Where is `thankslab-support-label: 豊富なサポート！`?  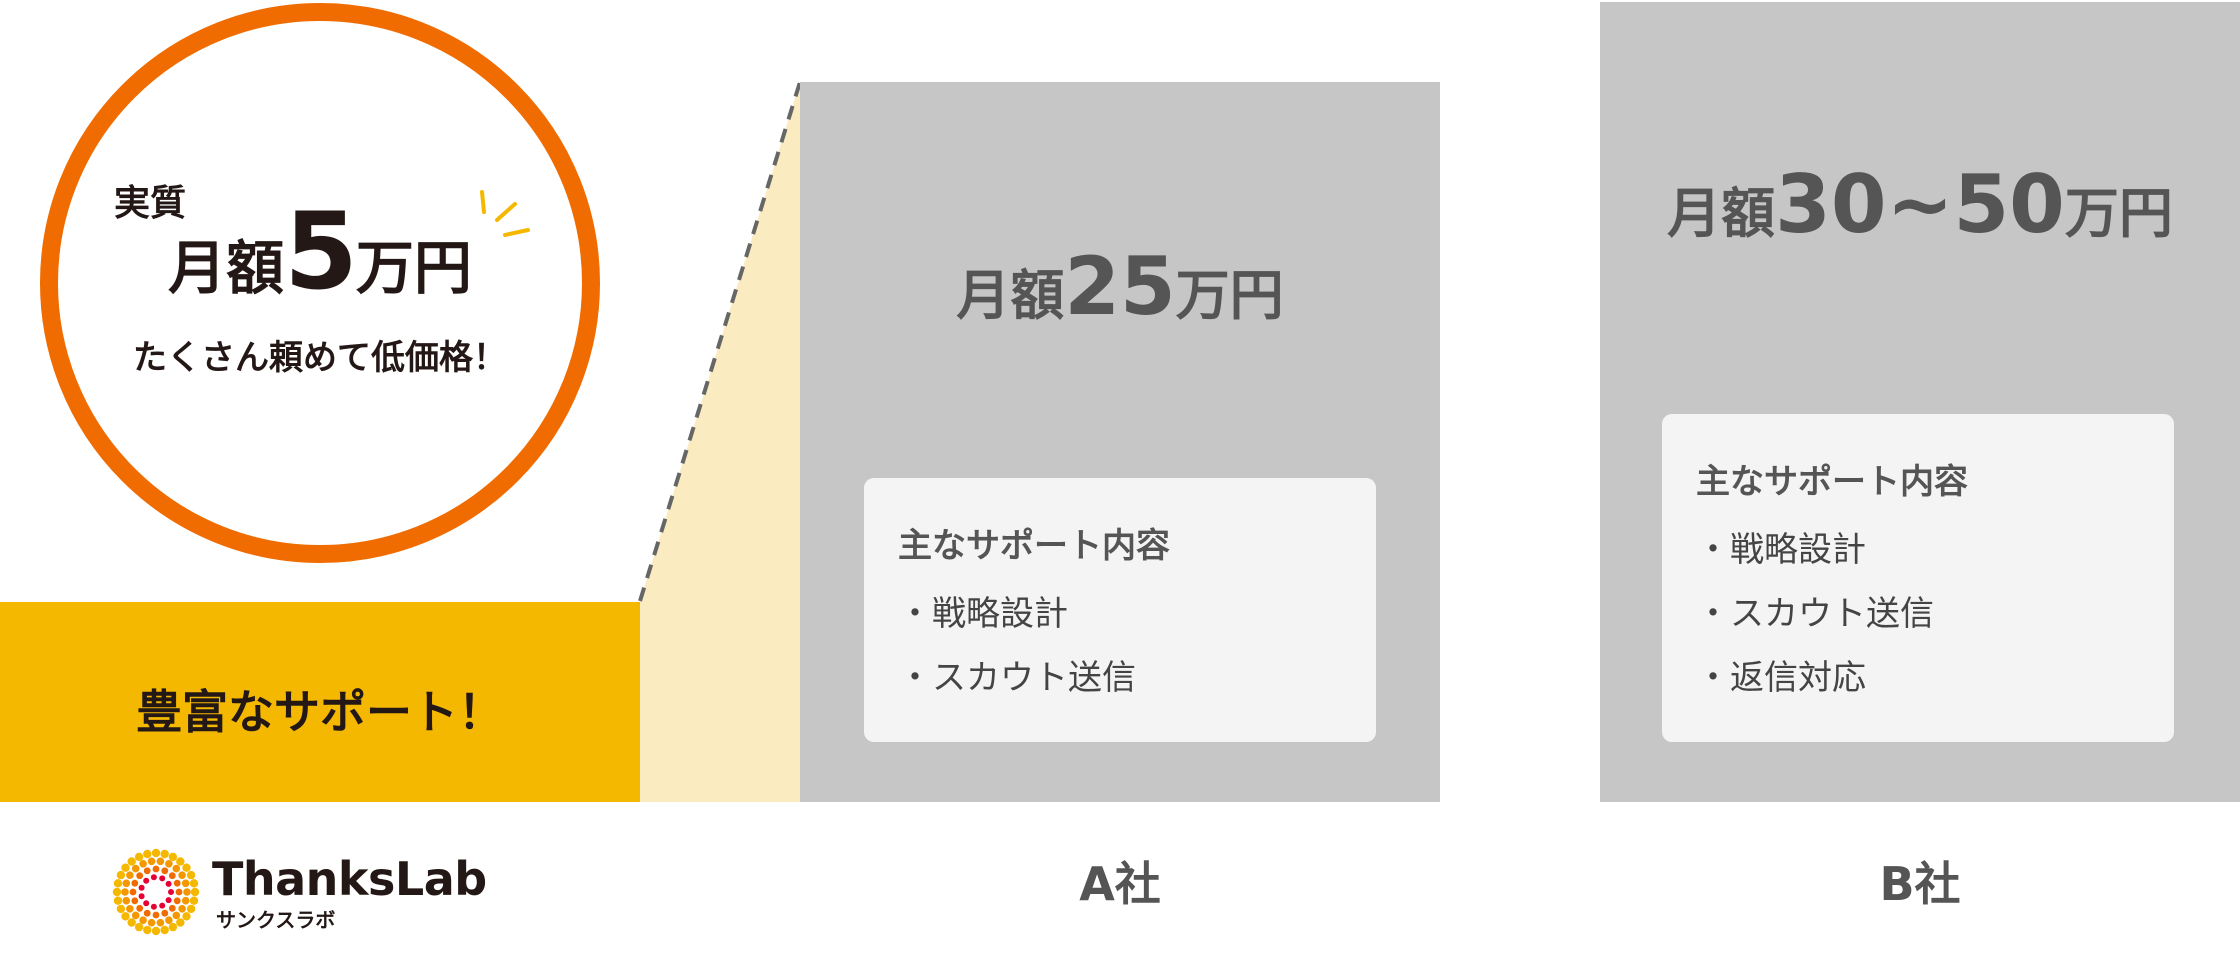
thankslab-support-label: 豊富なサポート！ is located at coordinates (320, 712).